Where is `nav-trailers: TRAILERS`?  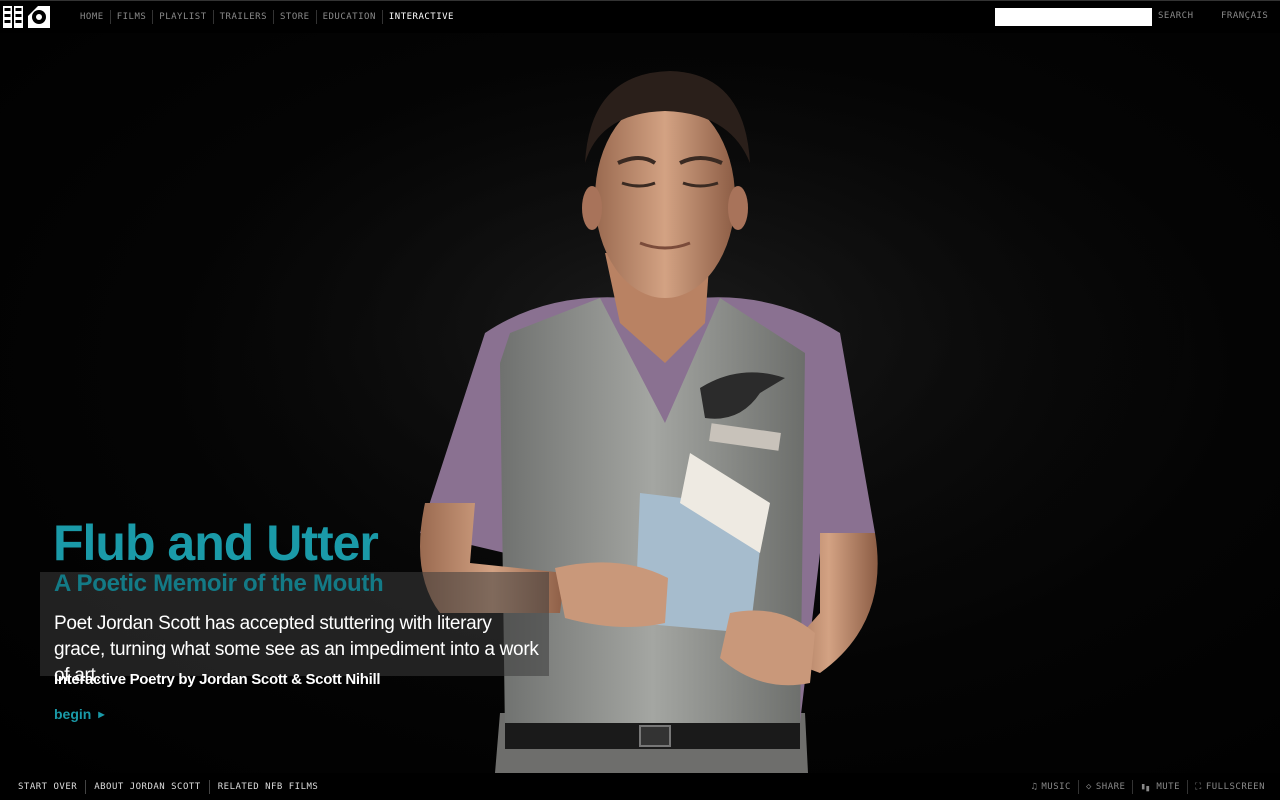
nav-trailers: TRAILERS is located at coordinates (242, 17).